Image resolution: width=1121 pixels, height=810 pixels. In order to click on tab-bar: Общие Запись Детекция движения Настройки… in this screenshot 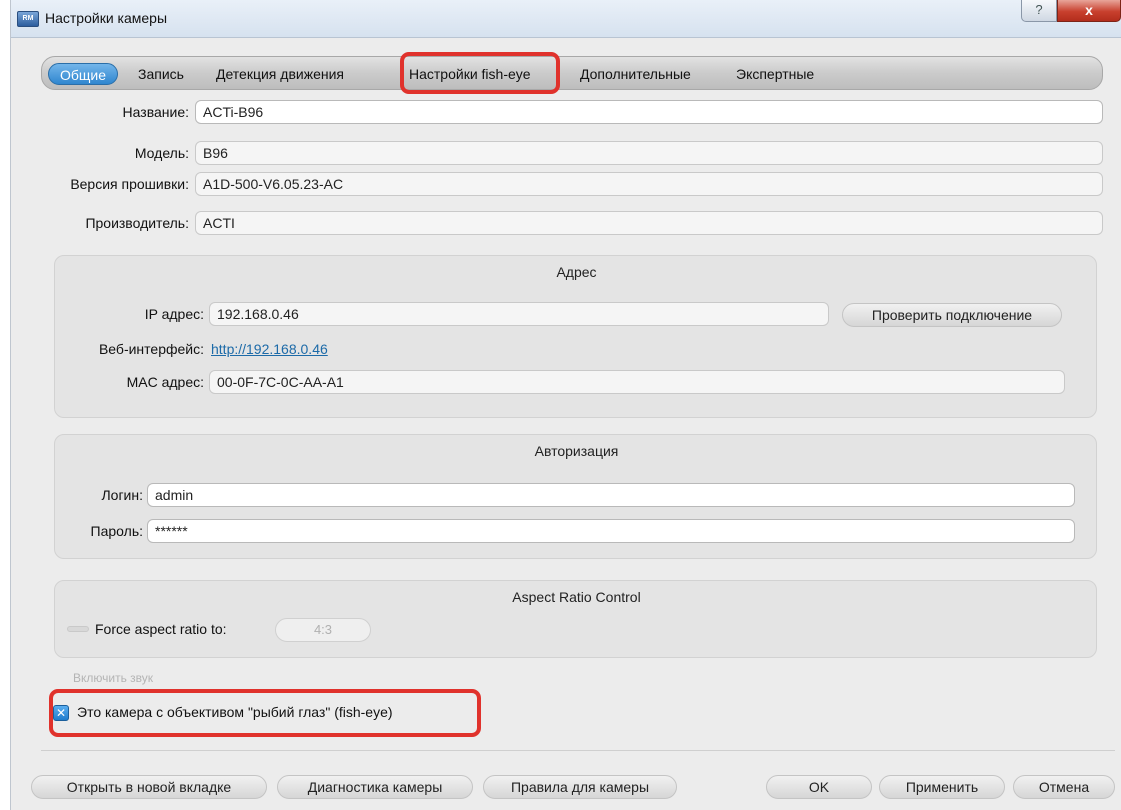, I will do `click(572, 73)`.